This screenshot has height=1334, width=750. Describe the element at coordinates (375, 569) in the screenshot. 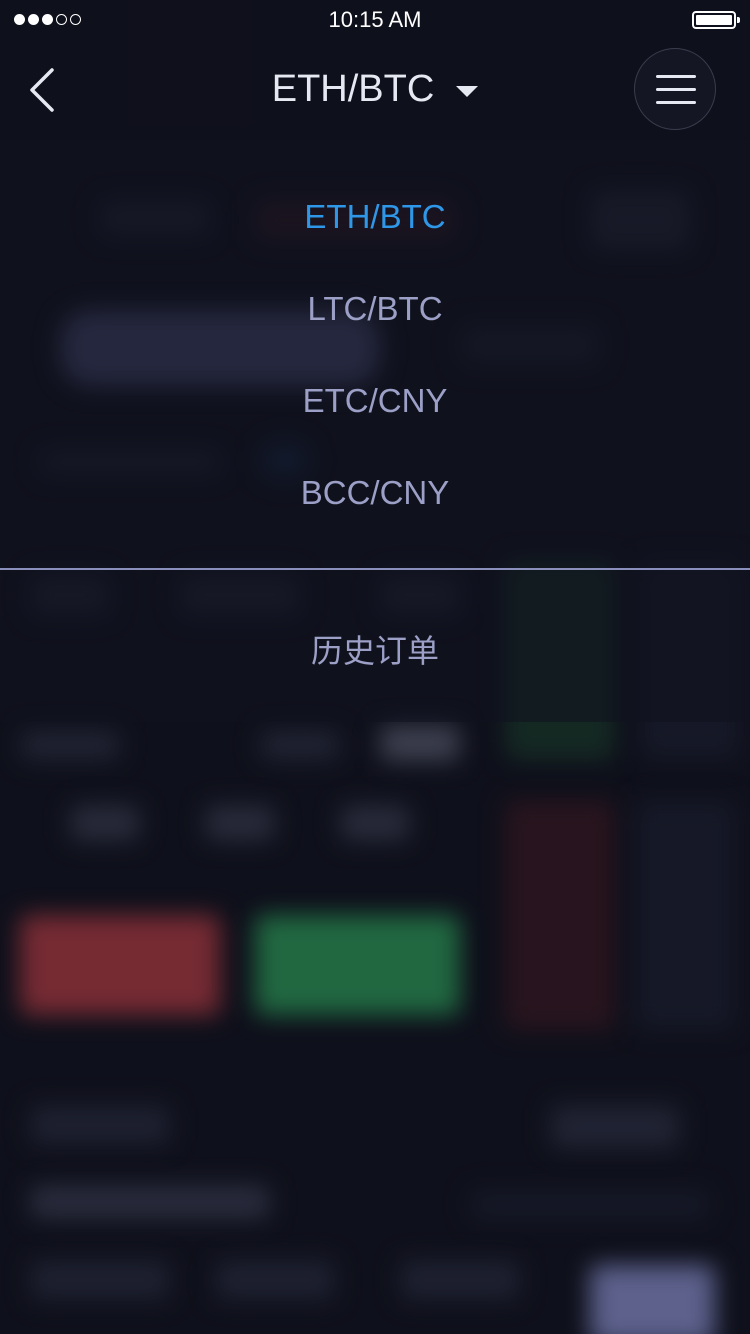

I see `menu-divider` at that location.